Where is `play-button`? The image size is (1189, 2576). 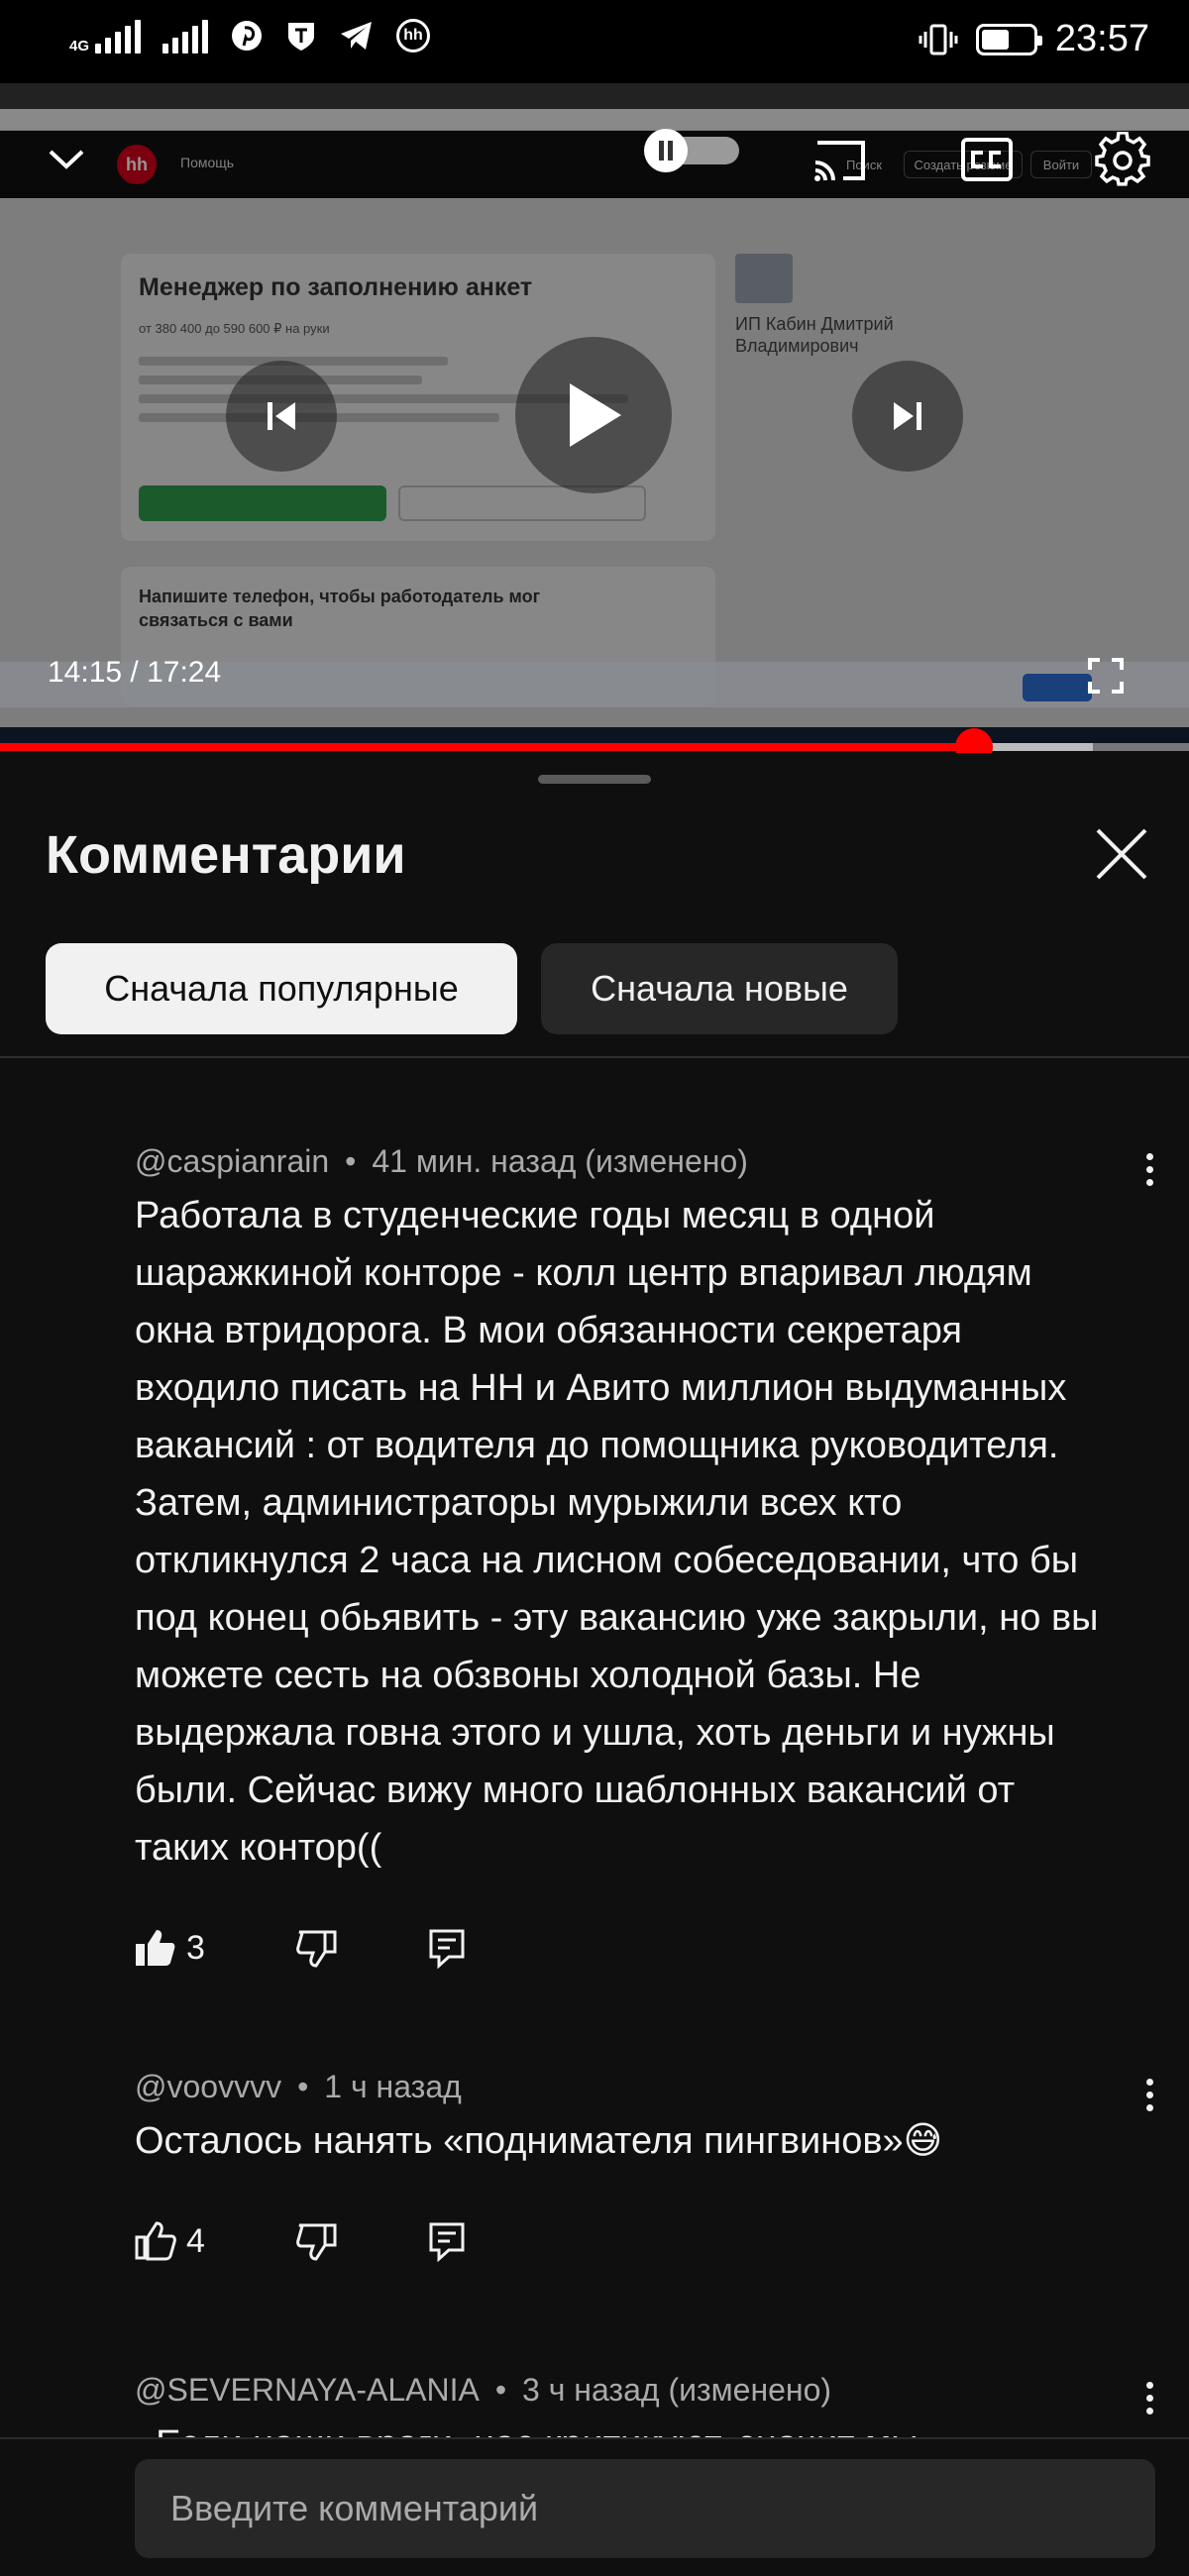 play-button is located at coordinates (594, 415).